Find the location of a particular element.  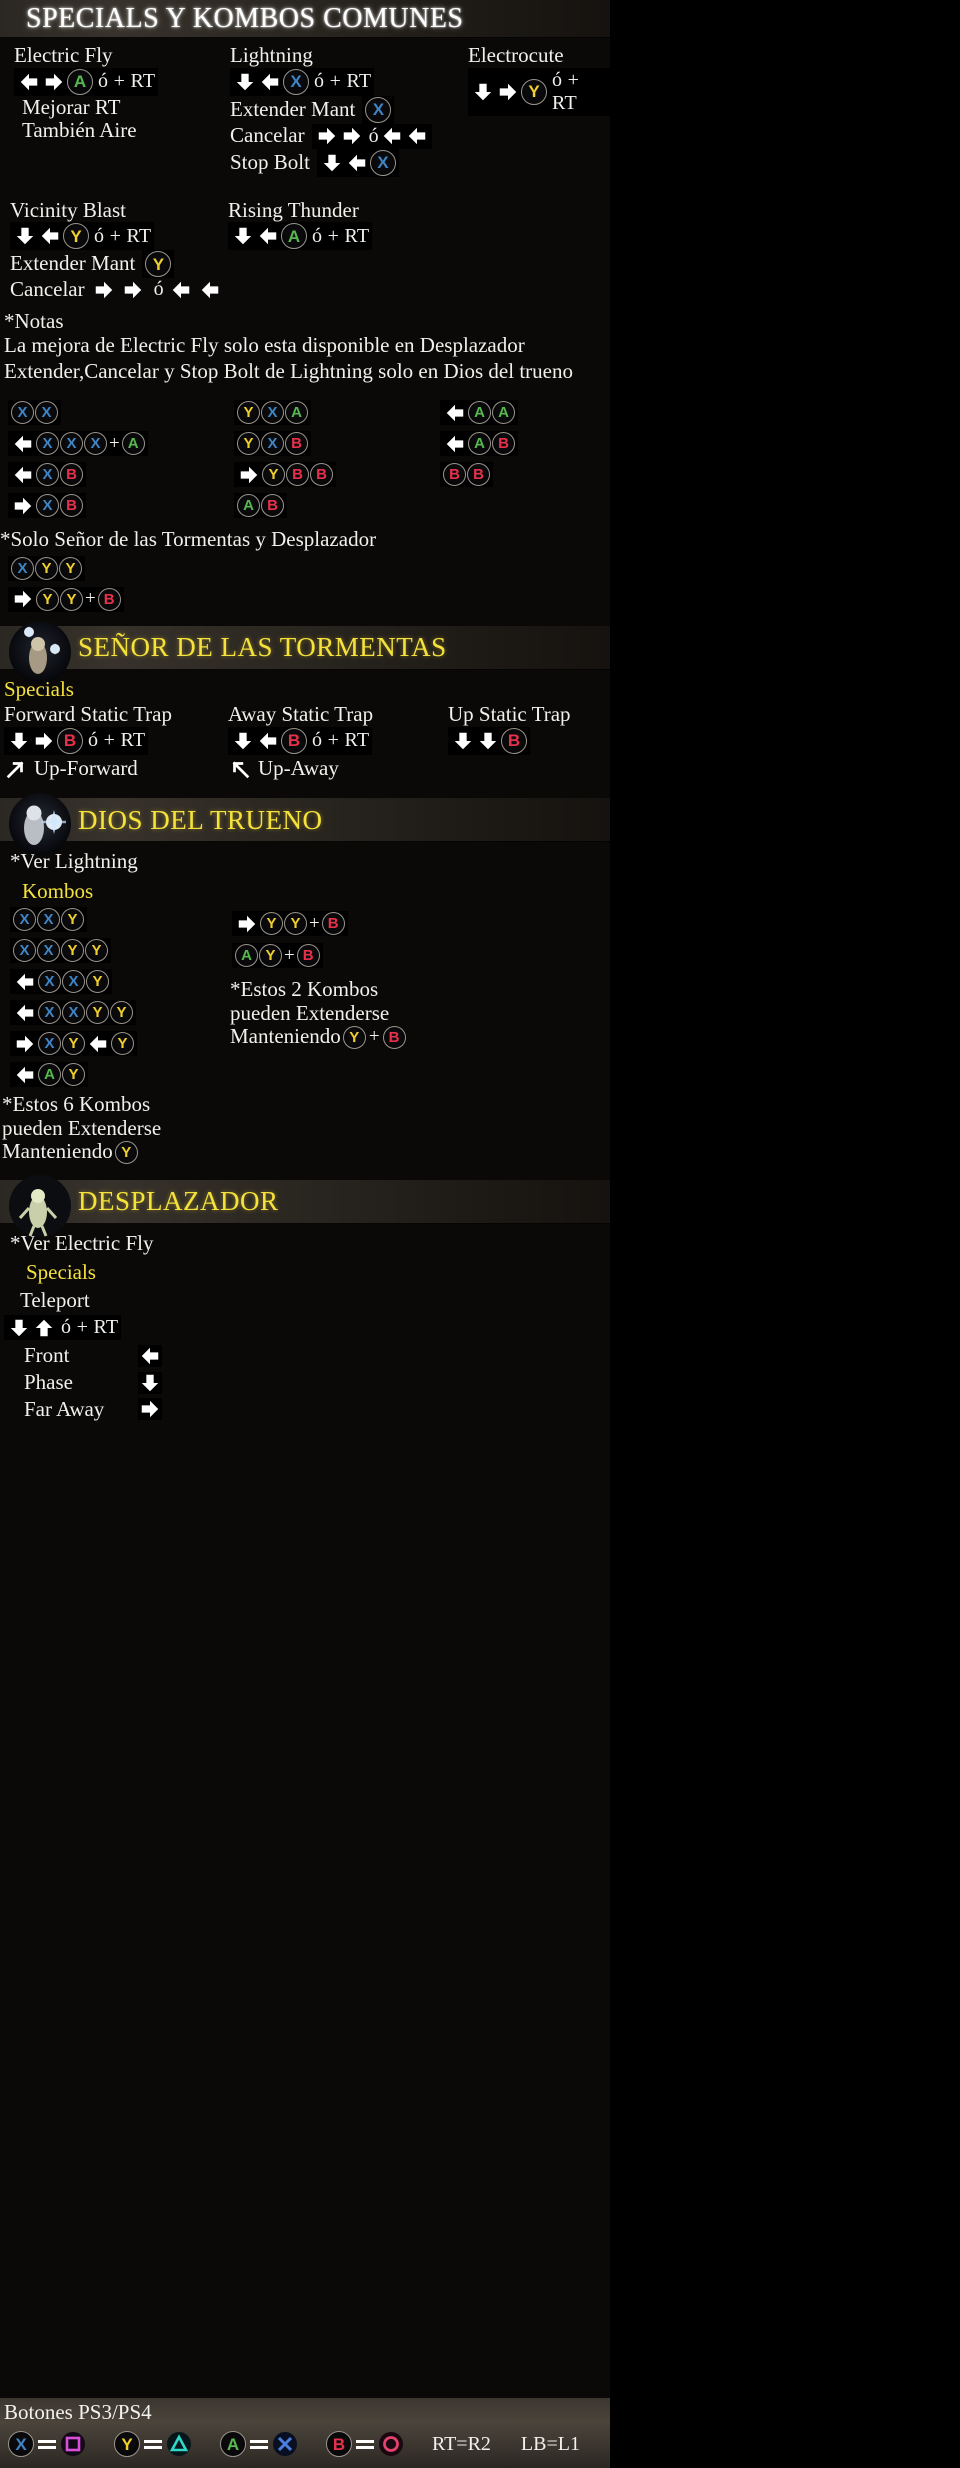

move-variant: Up-Away is located at coordinates (335, 768).